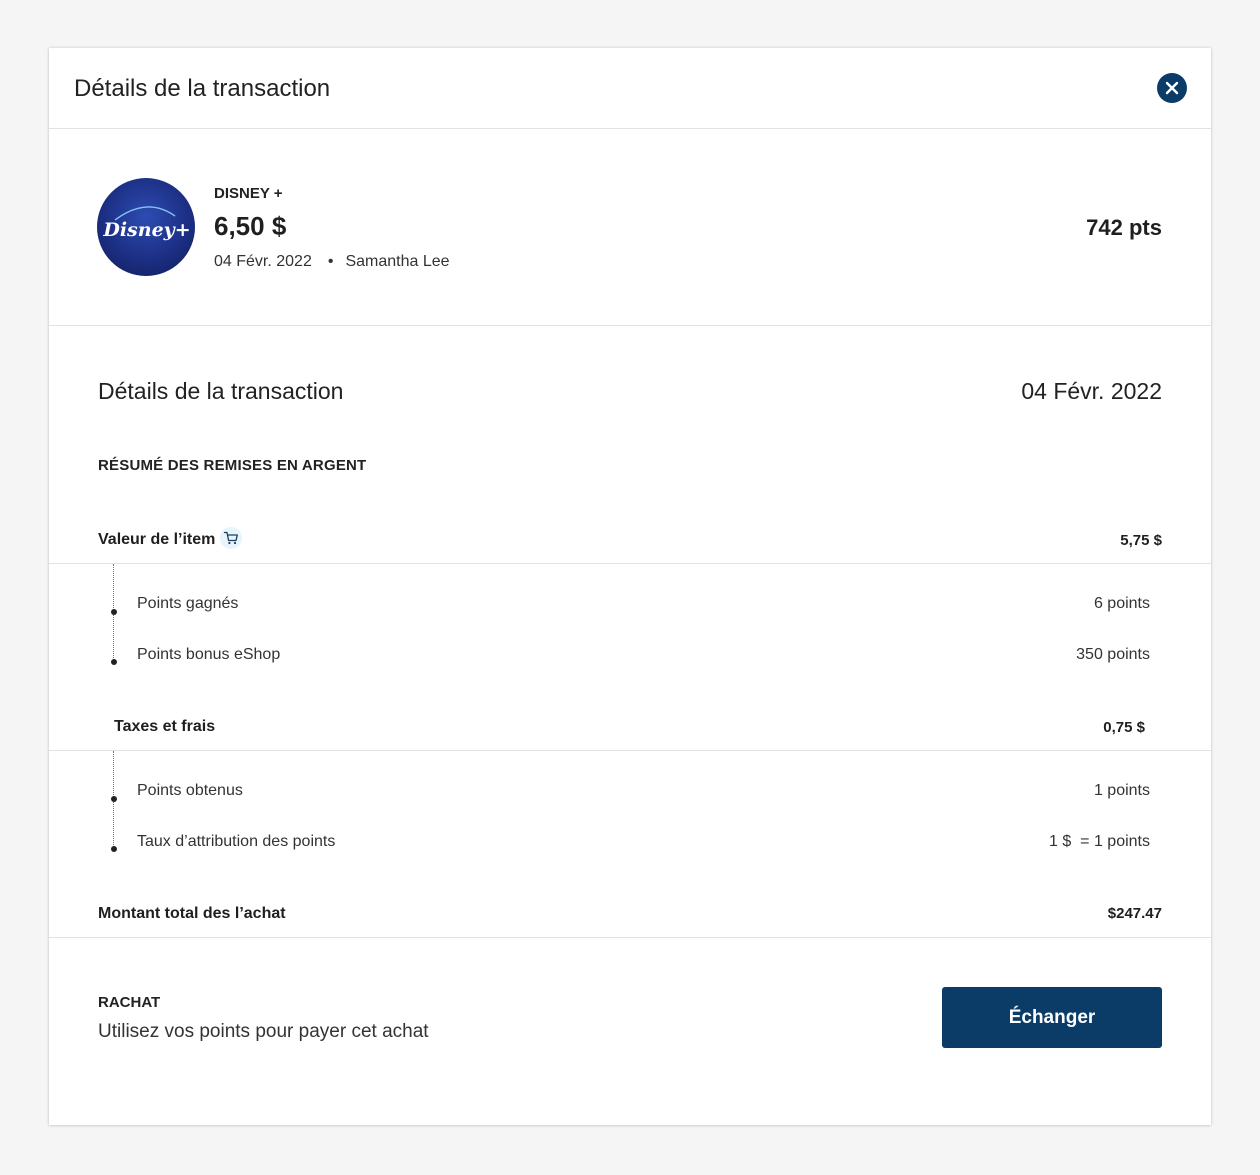 The image size is (1260, 1175). What do you see at coordinates (114, 614) in the screenshot?
I see `item-timeline` at bounding box center [114, 614].